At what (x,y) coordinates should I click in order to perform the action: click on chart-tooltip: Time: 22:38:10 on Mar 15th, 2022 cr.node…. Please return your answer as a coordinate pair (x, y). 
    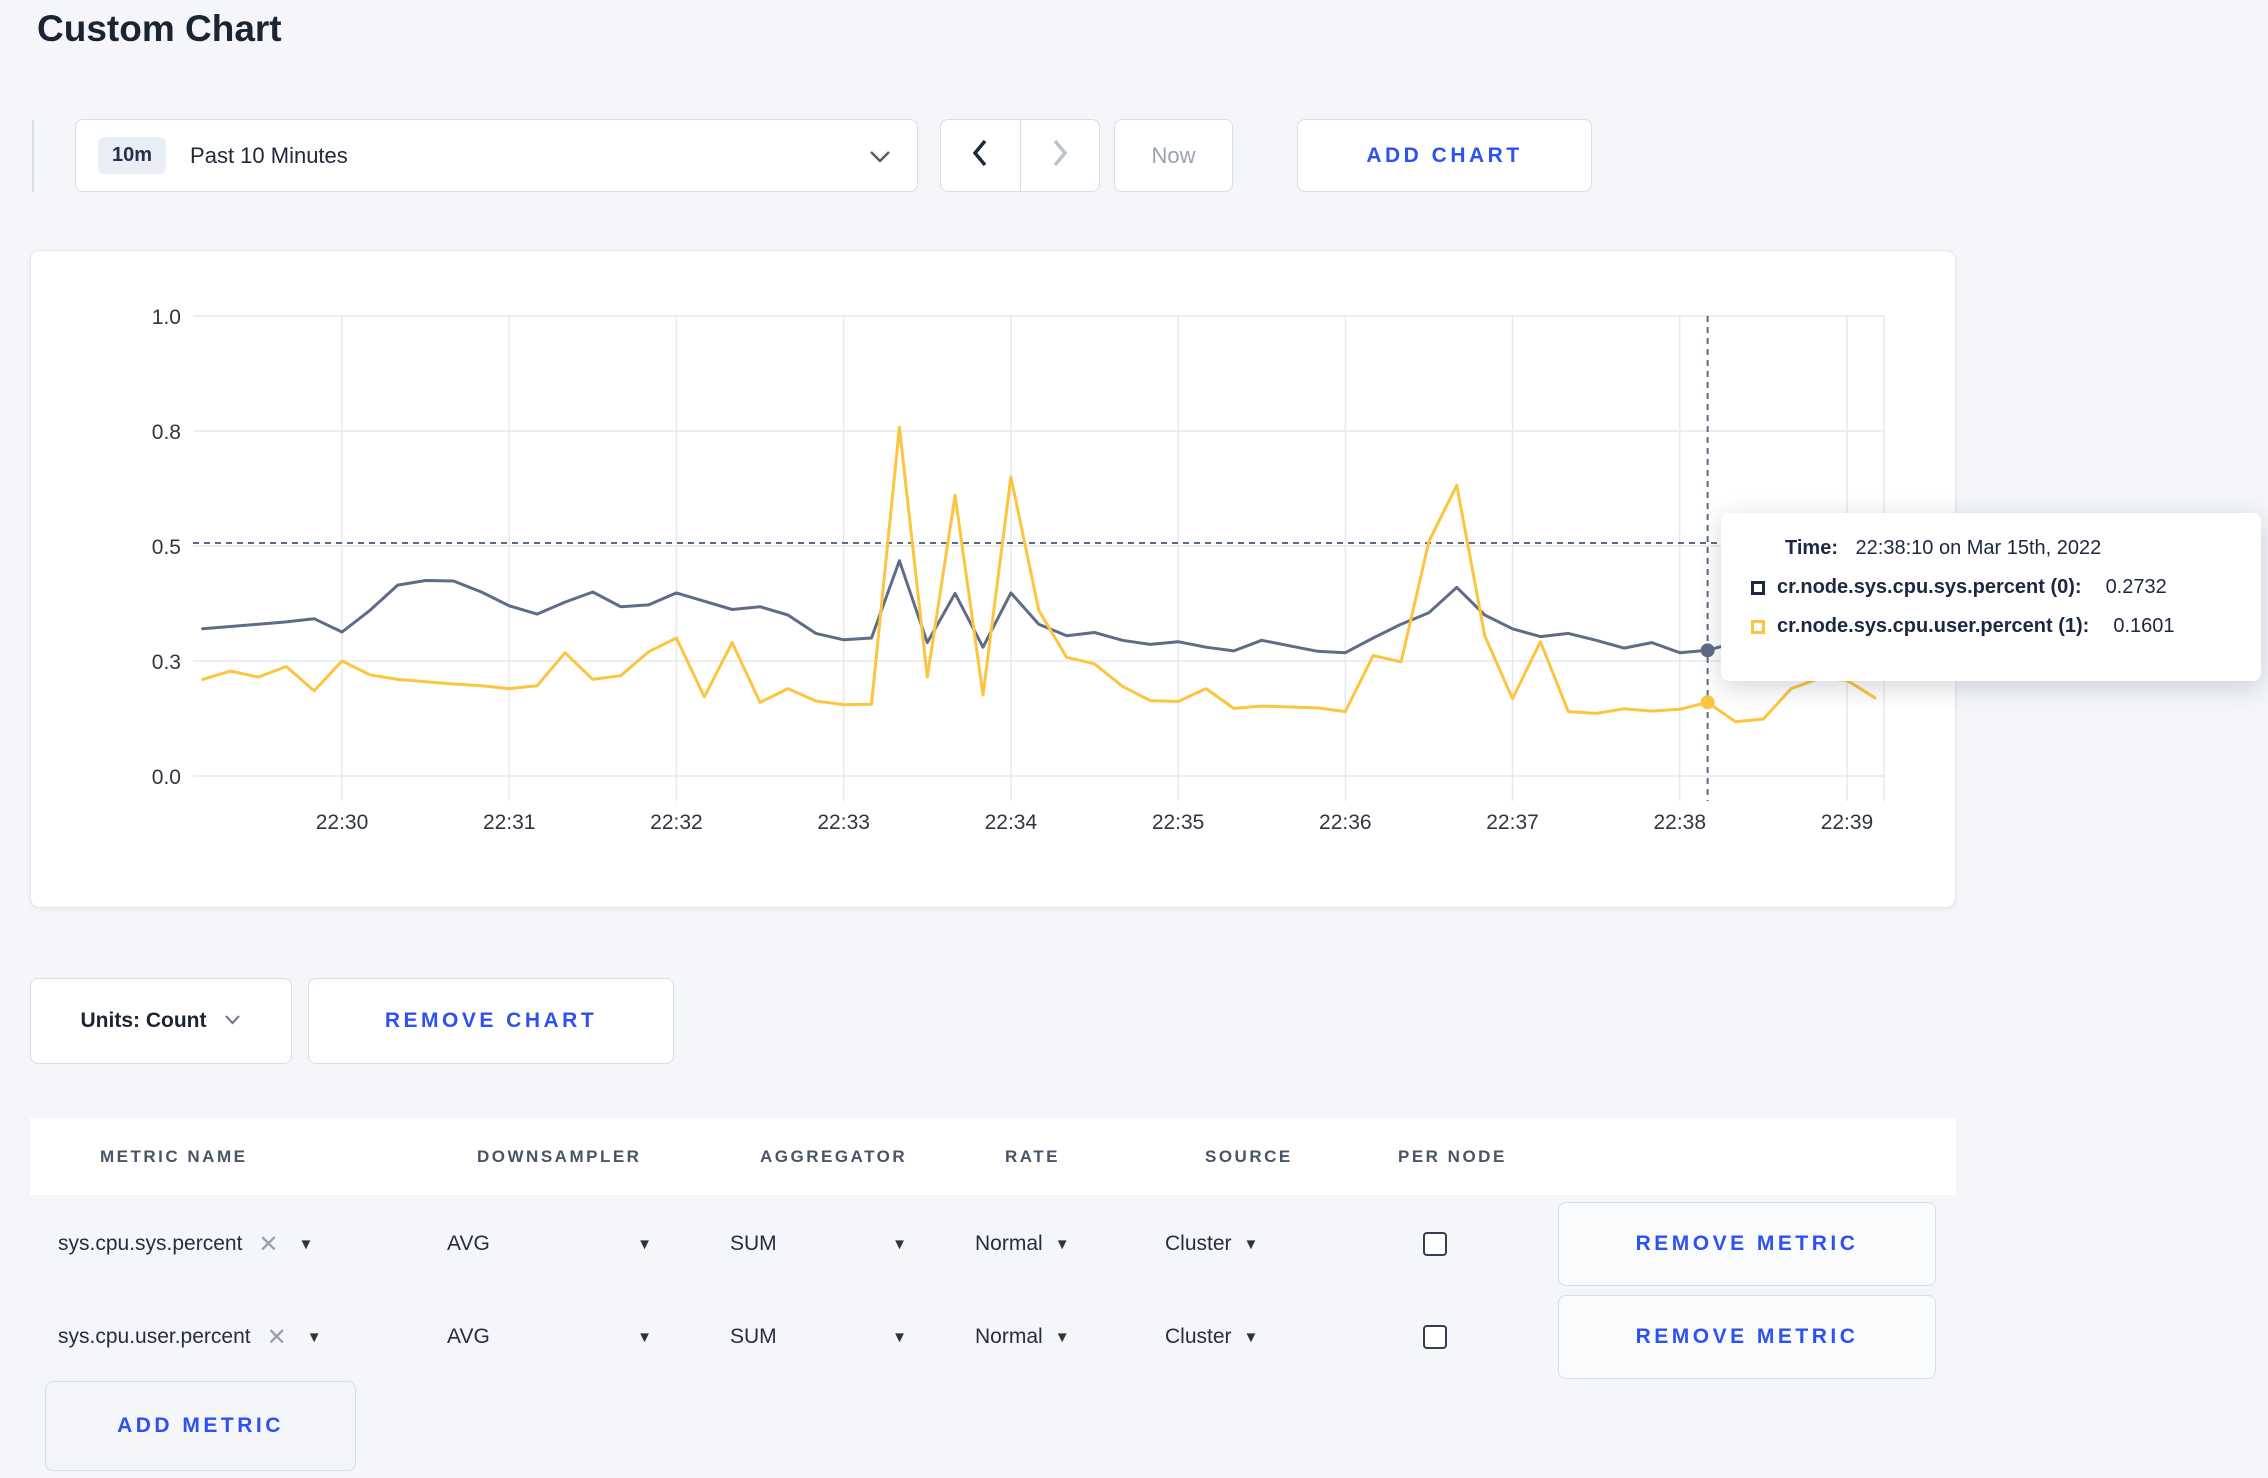
    Looking at the image, I should click on (1991, 597).